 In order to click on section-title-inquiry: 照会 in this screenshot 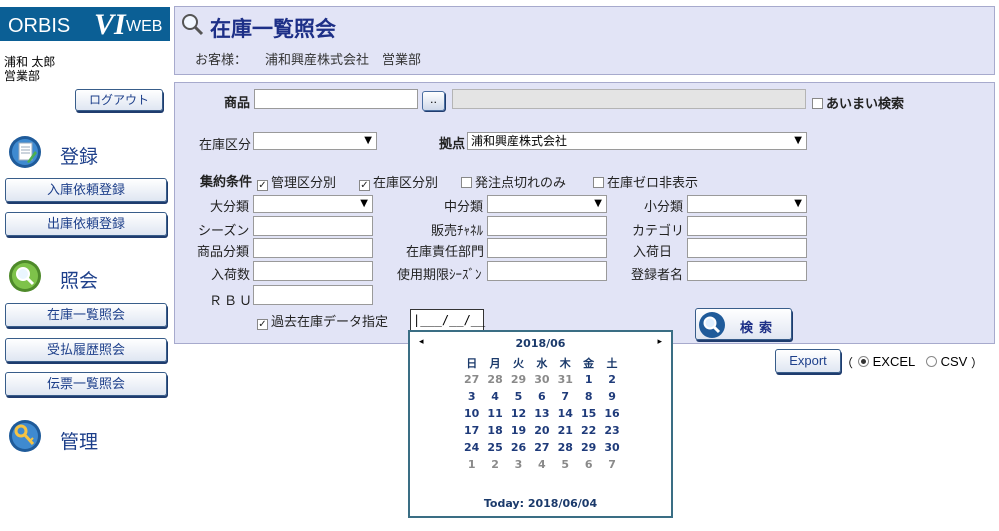, I will do `click(79, 281)`.